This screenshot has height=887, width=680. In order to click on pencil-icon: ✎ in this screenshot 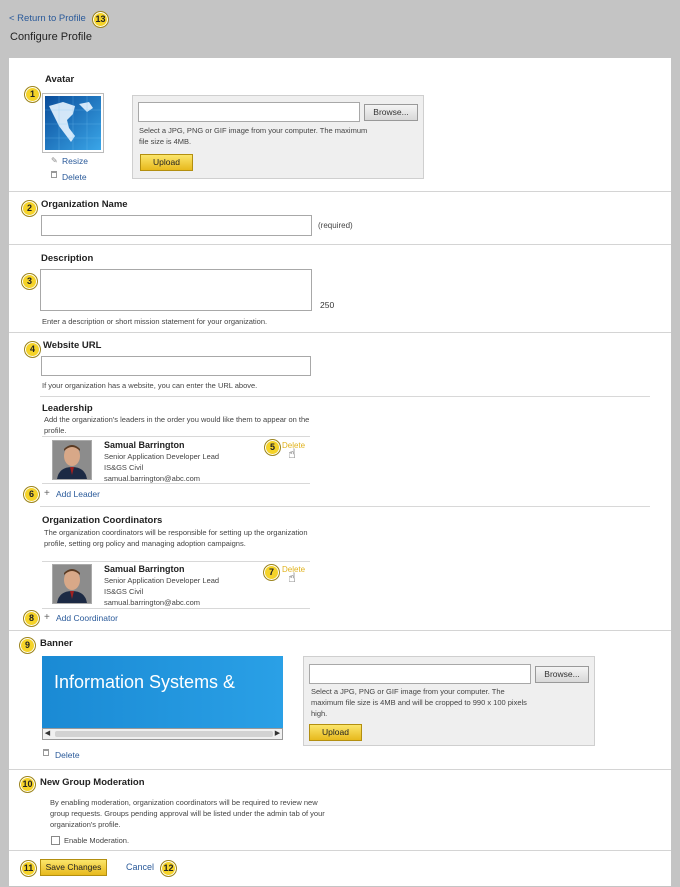, I will do `click(54, 160)`.